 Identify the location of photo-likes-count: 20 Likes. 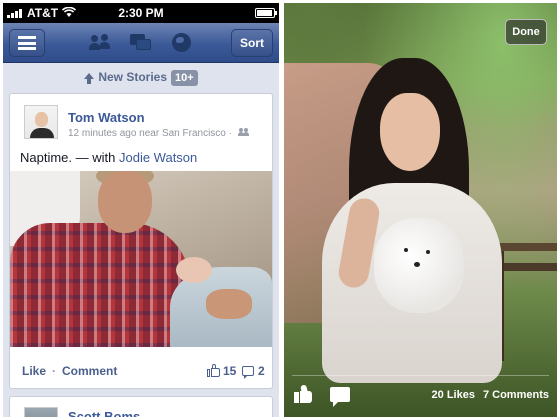
(453, 395).